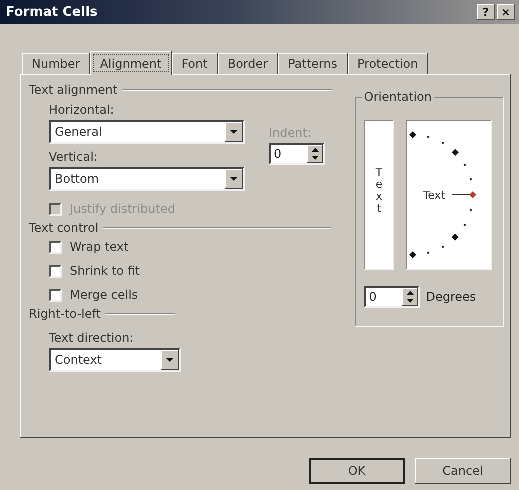 The width and height of the screenshot is (519, 490). I want to click on vertical-dropdown: Bottom, so click(147, 179).